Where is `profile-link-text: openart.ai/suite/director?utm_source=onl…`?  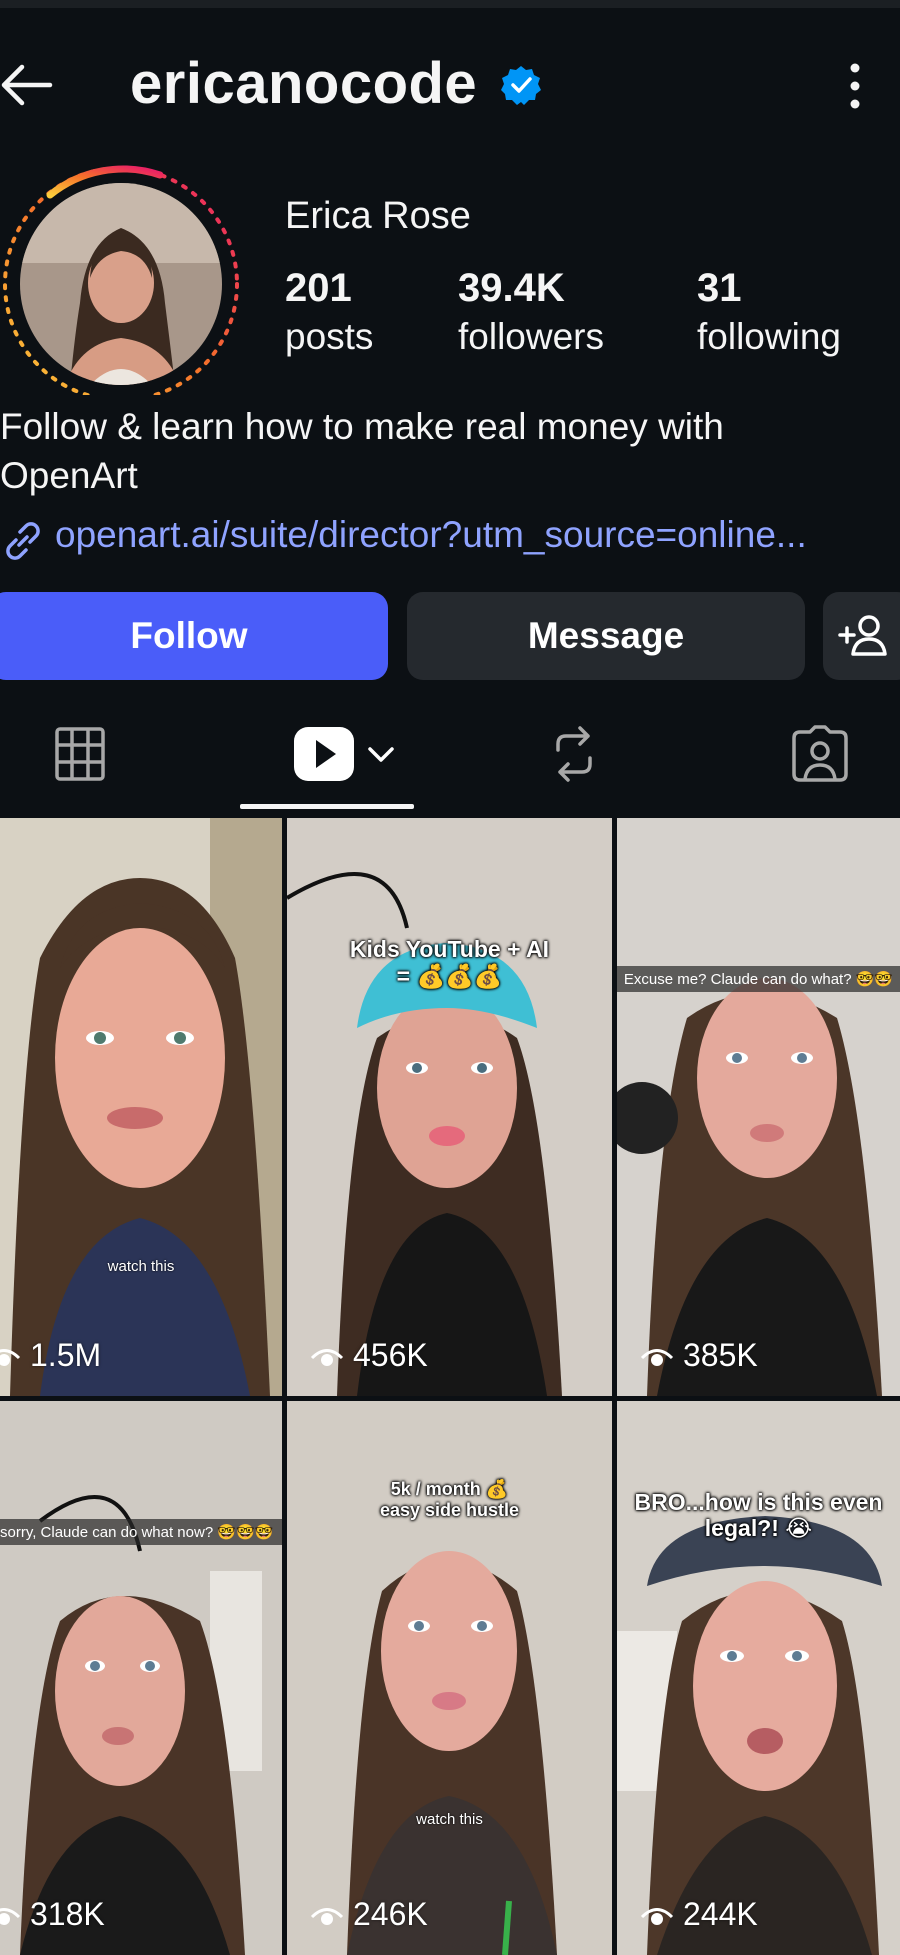 profile-link-text: openart.ai/suite/director?utm_source=onl… is located at coordinates (476, 535).